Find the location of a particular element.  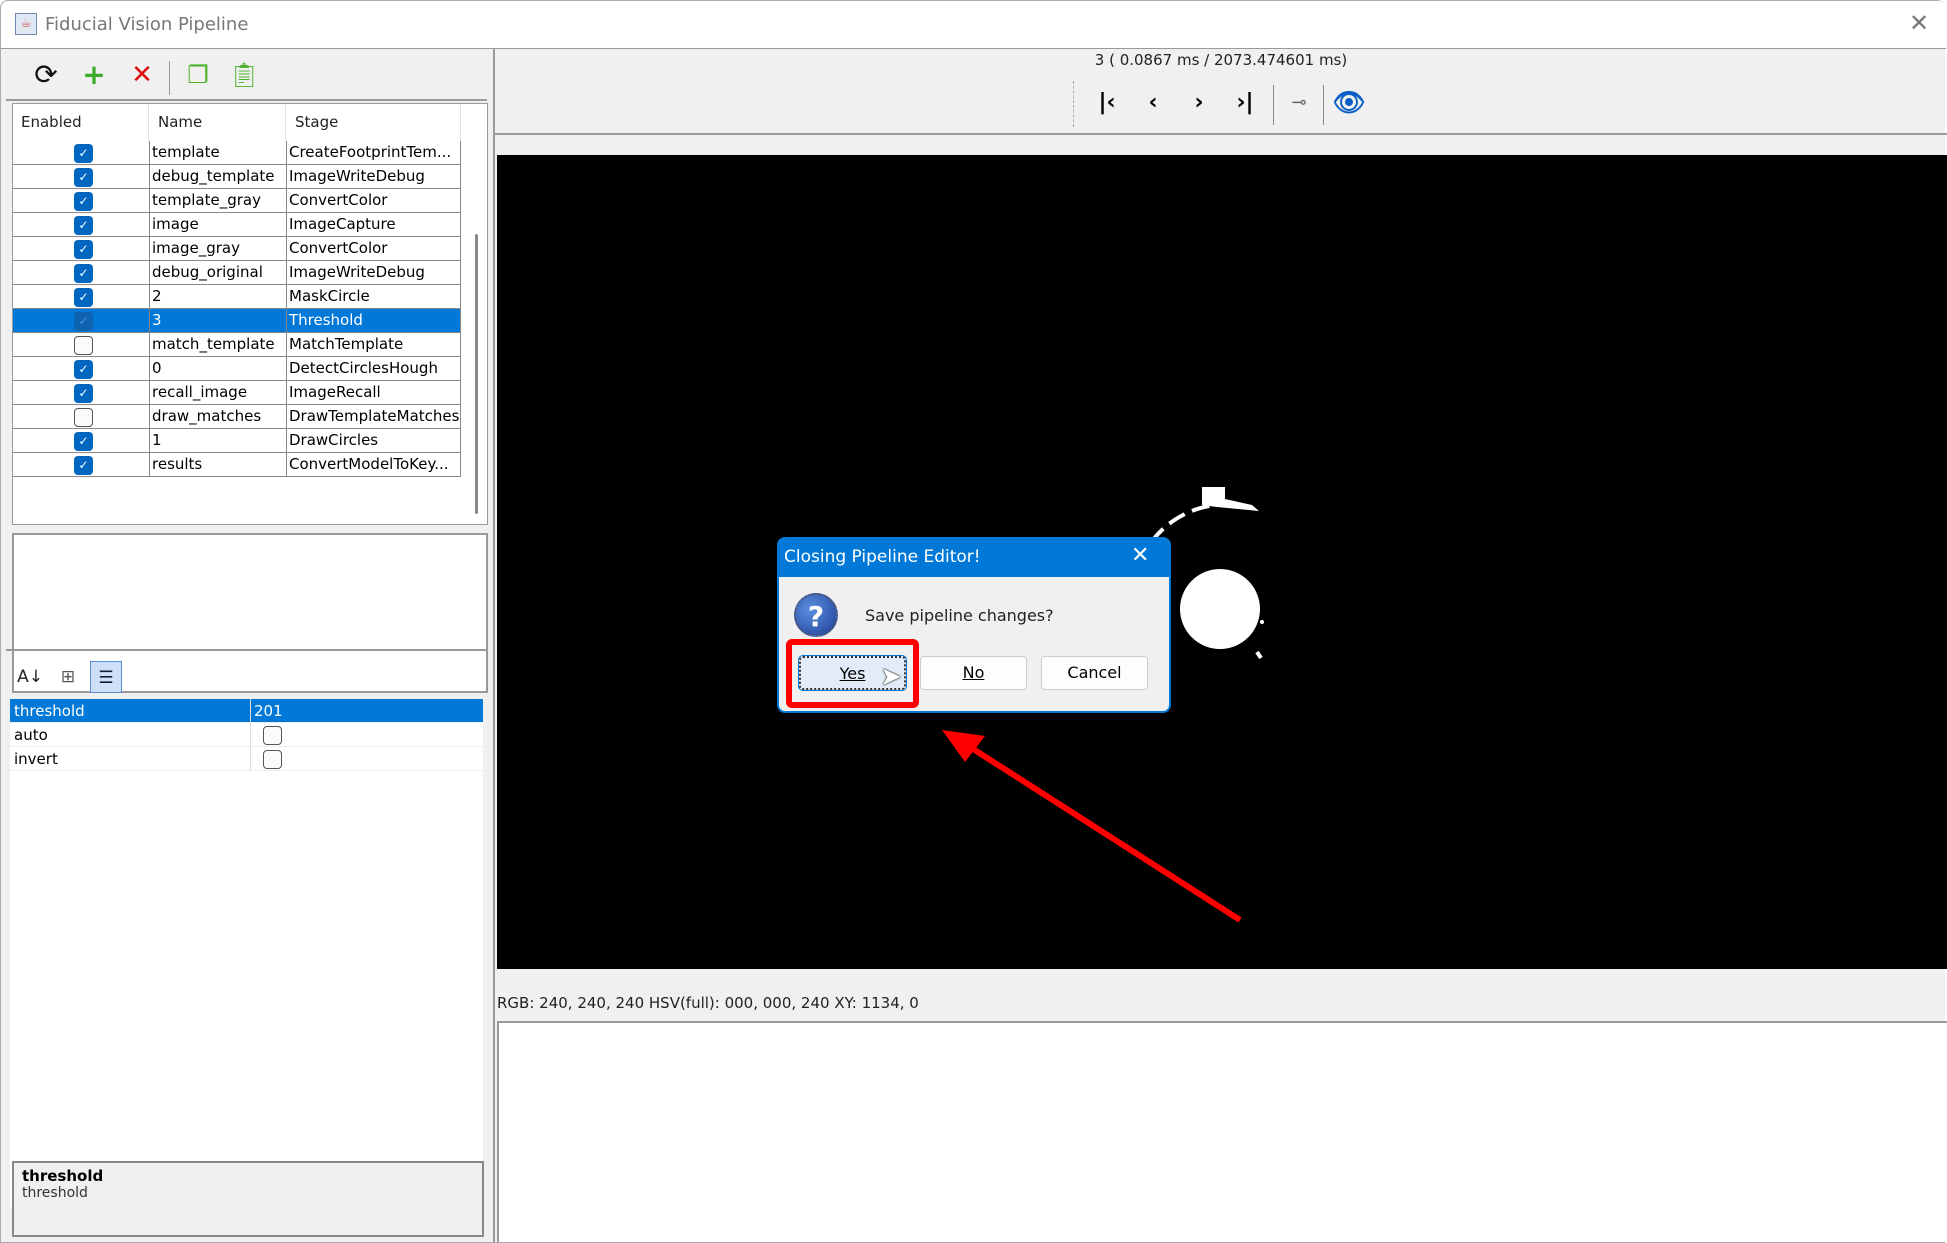

dialog-close-icon: ✕ is located at coordinates (1140, 555).